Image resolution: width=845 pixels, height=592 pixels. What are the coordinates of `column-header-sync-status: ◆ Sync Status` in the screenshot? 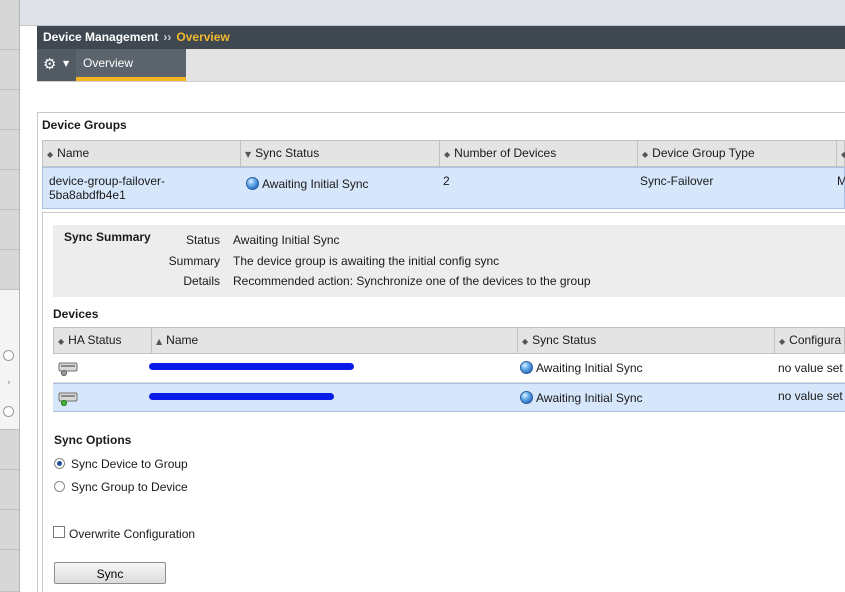 It's located at (646, 340).